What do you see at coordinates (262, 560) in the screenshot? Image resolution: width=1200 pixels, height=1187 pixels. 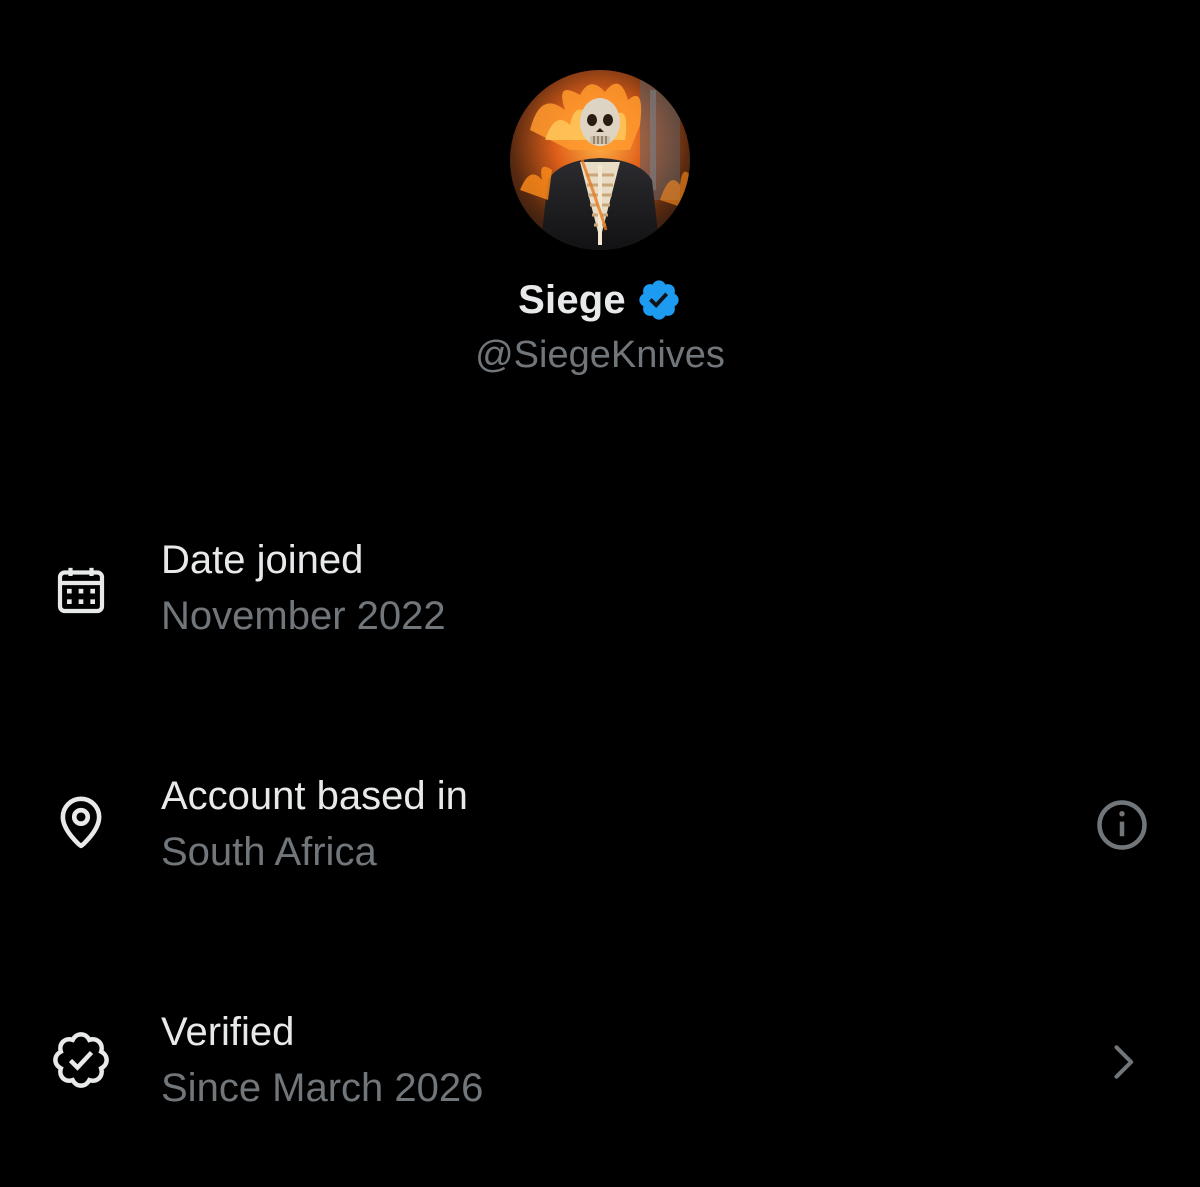 I see `detail-title: Date joined` at bounding box center [262, 560].